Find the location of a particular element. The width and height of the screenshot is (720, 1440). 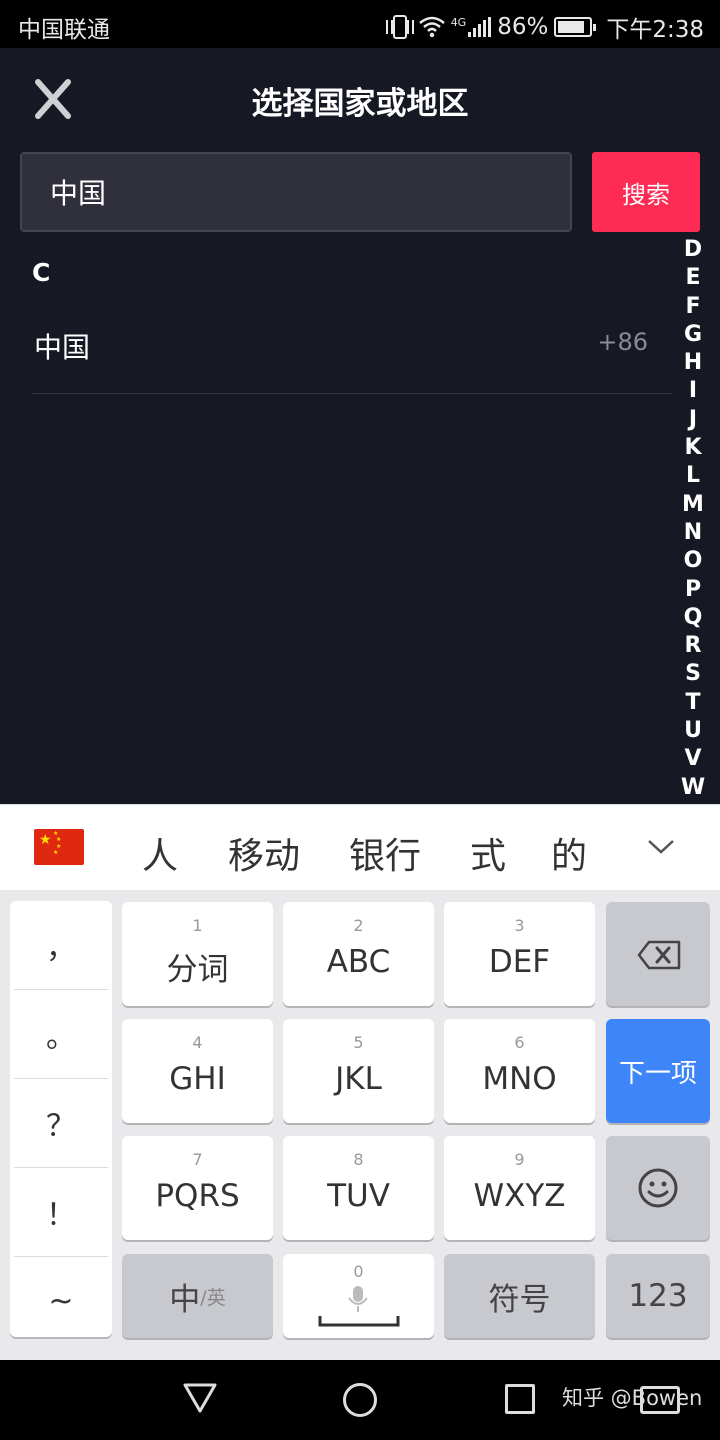

punctuation-column: ， 。 ？ ！ ~ is located at coordinates (61, 1119).